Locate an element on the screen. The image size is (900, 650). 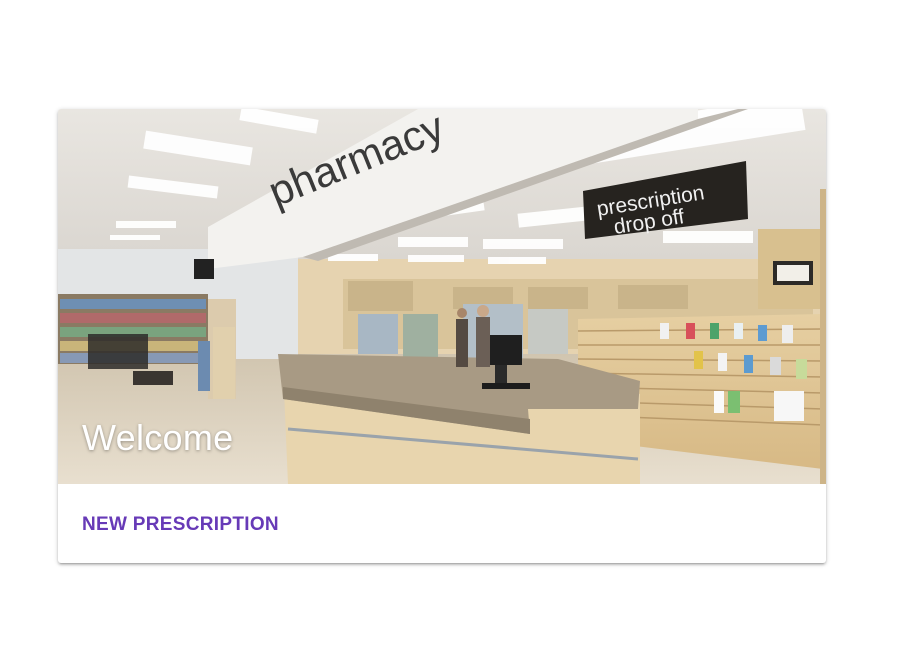
card-title: Welcome is located at coordinates (158, 437).